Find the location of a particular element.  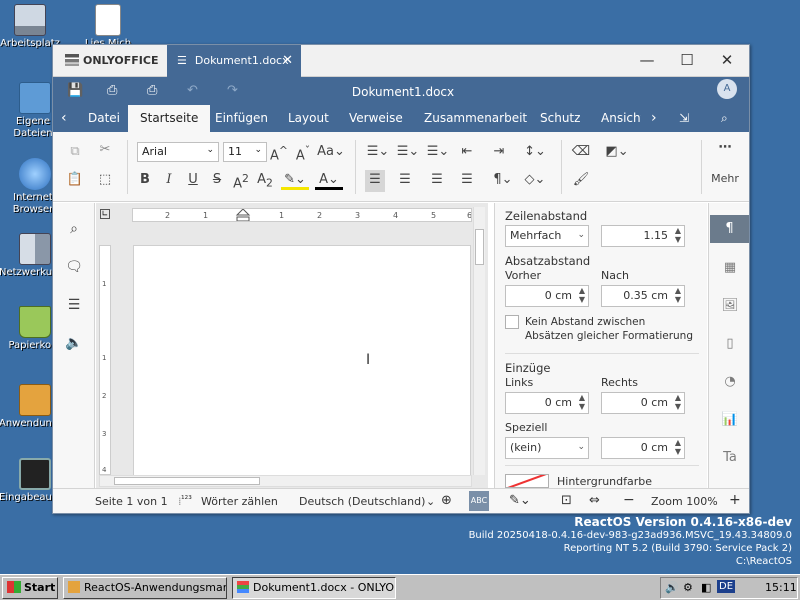

special-indent-select: (kein) ⌄ is located at coordinates (547, 448).